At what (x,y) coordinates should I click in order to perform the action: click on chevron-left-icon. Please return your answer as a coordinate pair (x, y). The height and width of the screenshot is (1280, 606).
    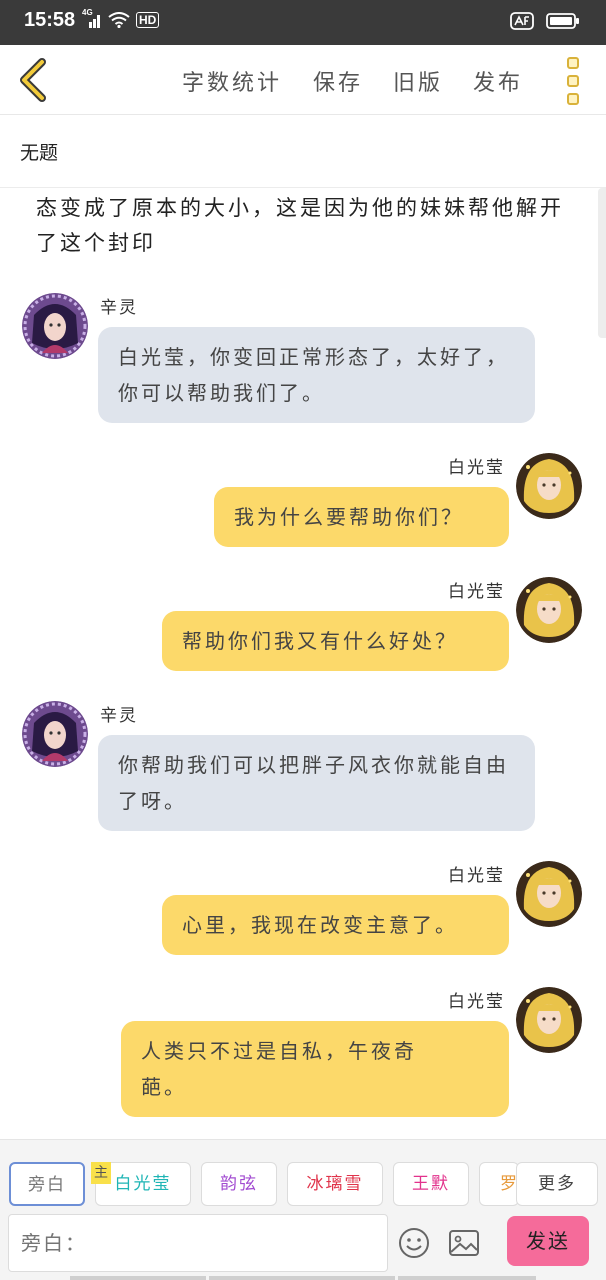
    Looking at the image, I should click on (33, 80).